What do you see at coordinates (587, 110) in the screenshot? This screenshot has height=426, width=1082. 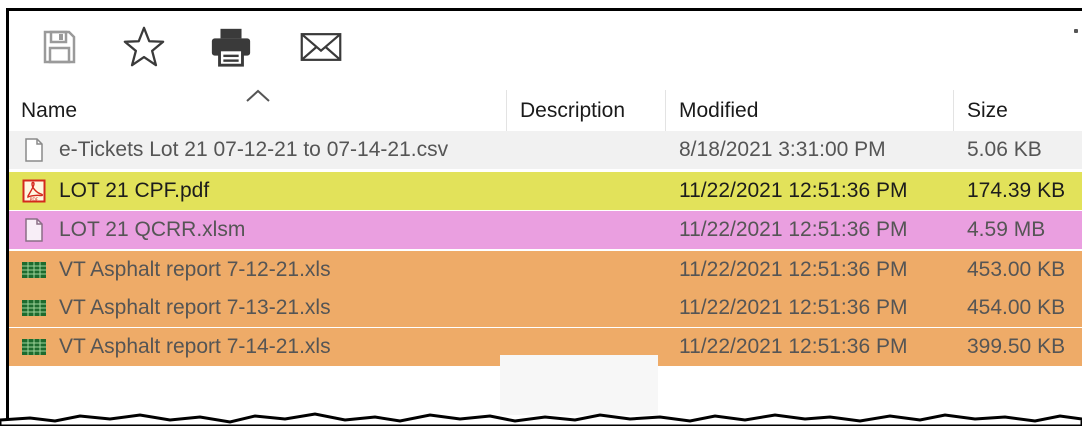 I see `column-header-description: Description` at bounding box center [587, 110].